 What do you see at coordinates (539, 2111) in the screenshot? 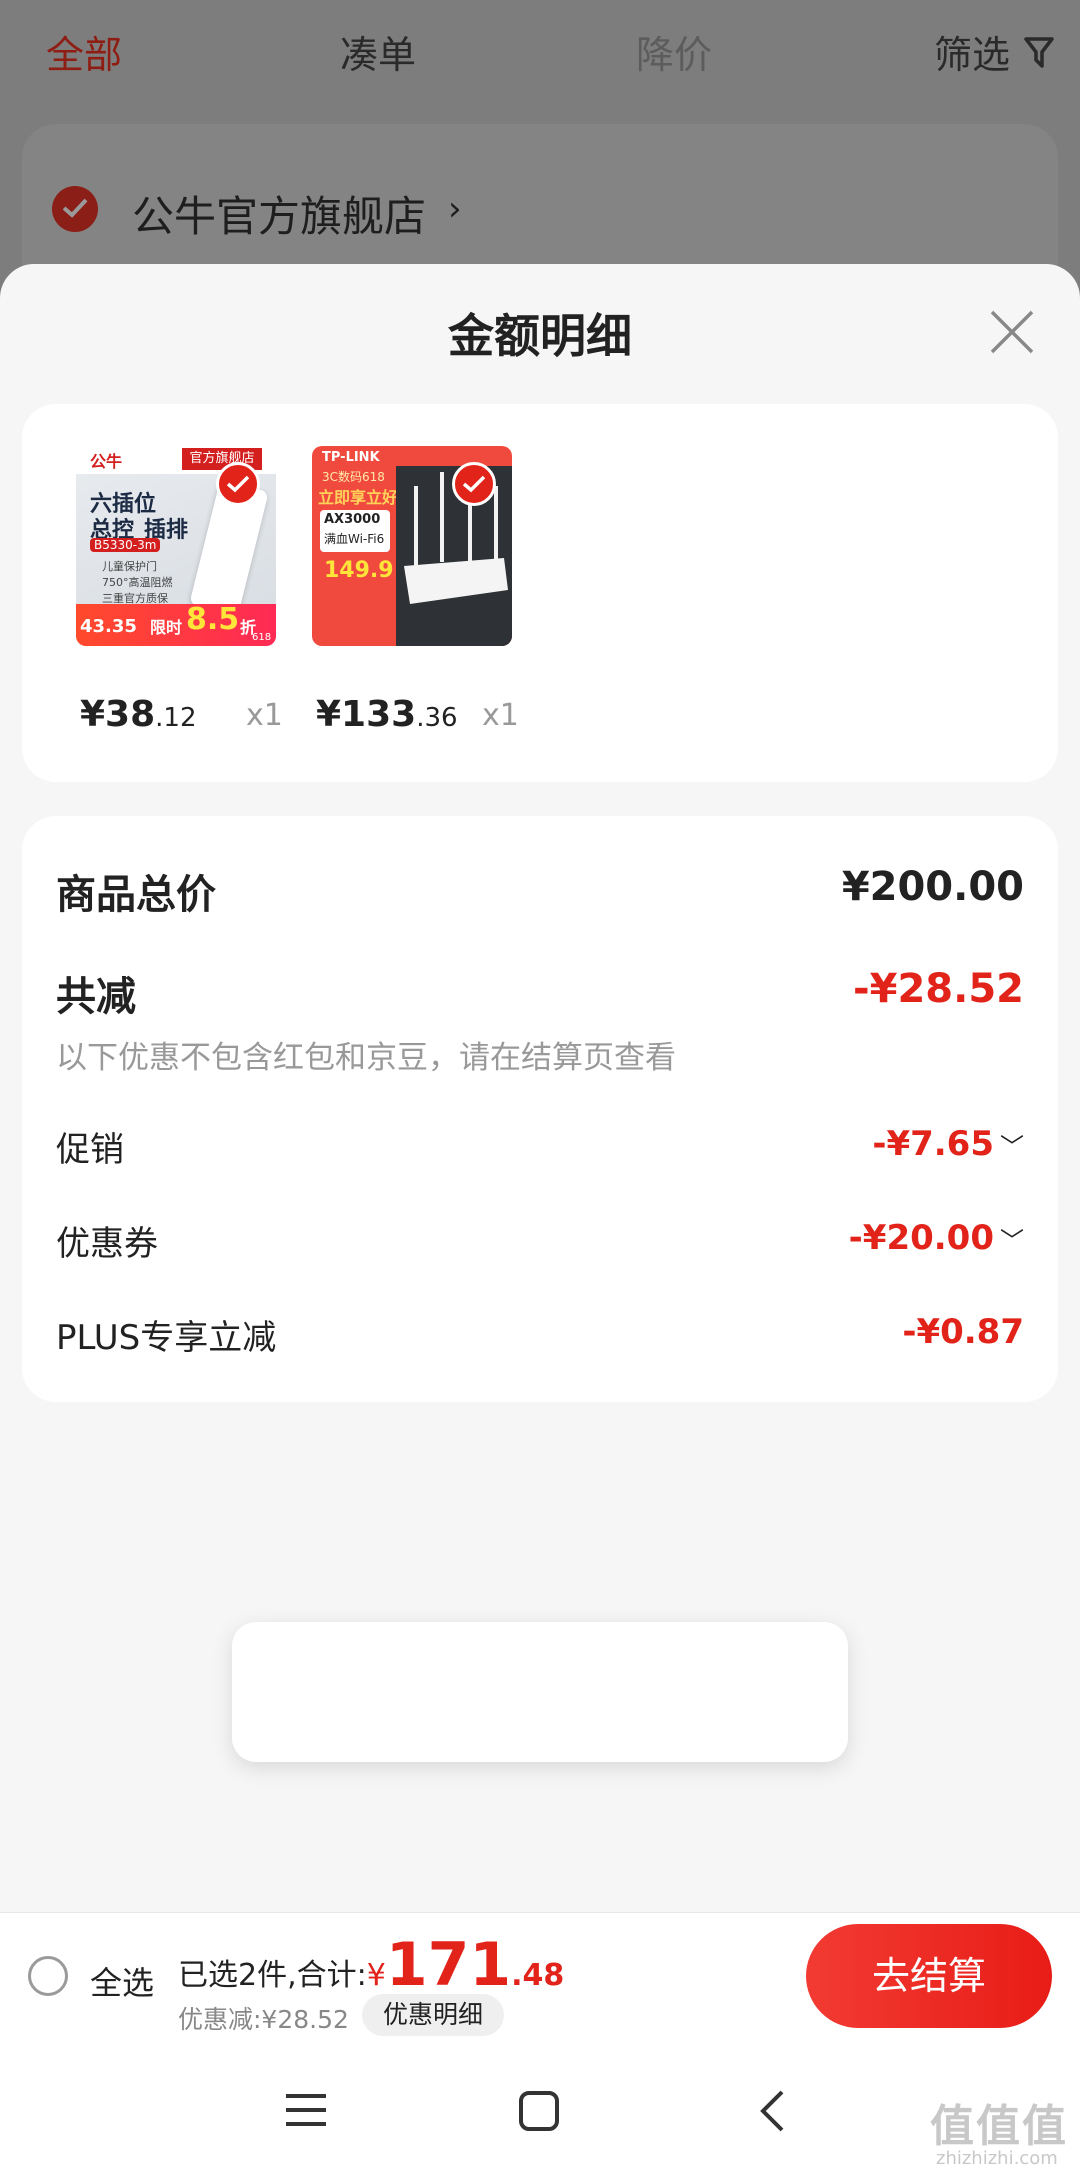
I see `home-icon` at bounding box center [539, 2111].